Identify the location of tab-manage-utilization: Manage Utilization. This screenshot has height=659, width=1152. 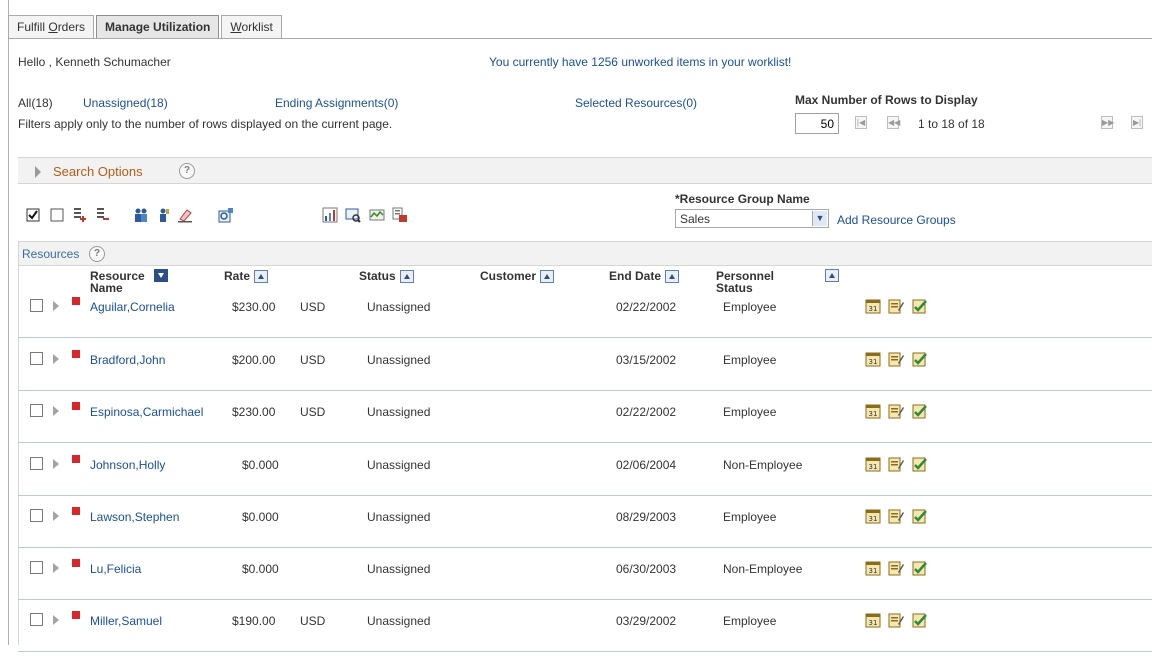
(158, 26).